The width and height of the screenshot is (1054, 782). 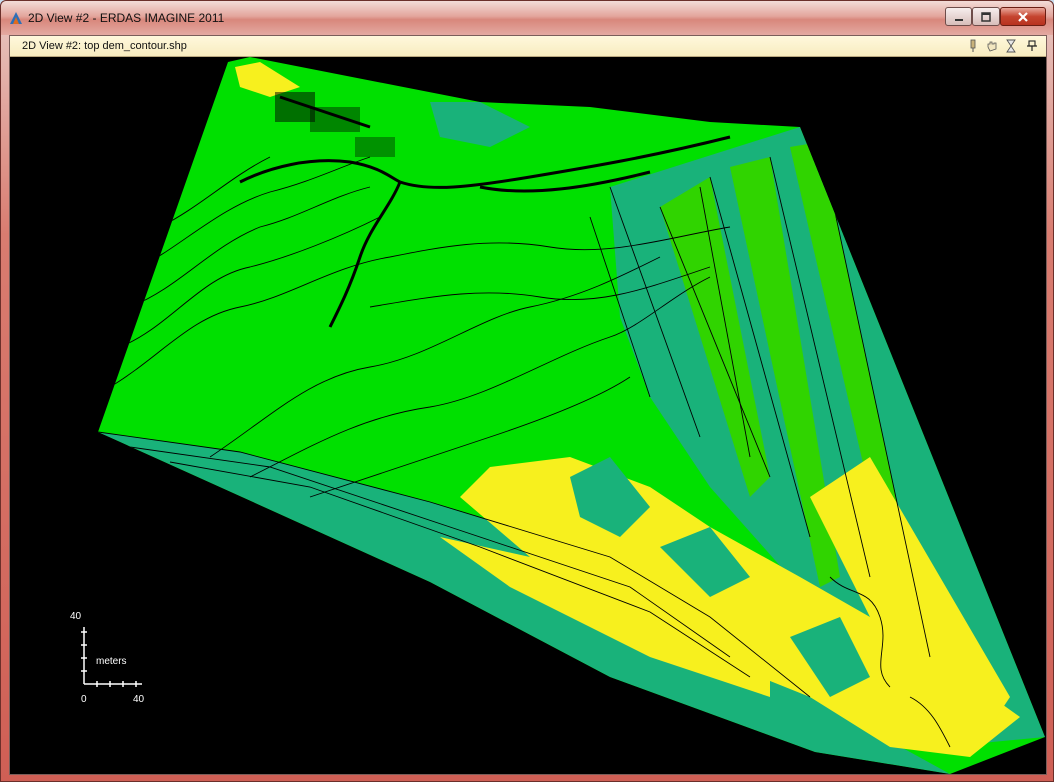 What do you see at coordinates (958, 19) in the screenshot?
I see `minimize-icon` at bounding box center [958, 19].